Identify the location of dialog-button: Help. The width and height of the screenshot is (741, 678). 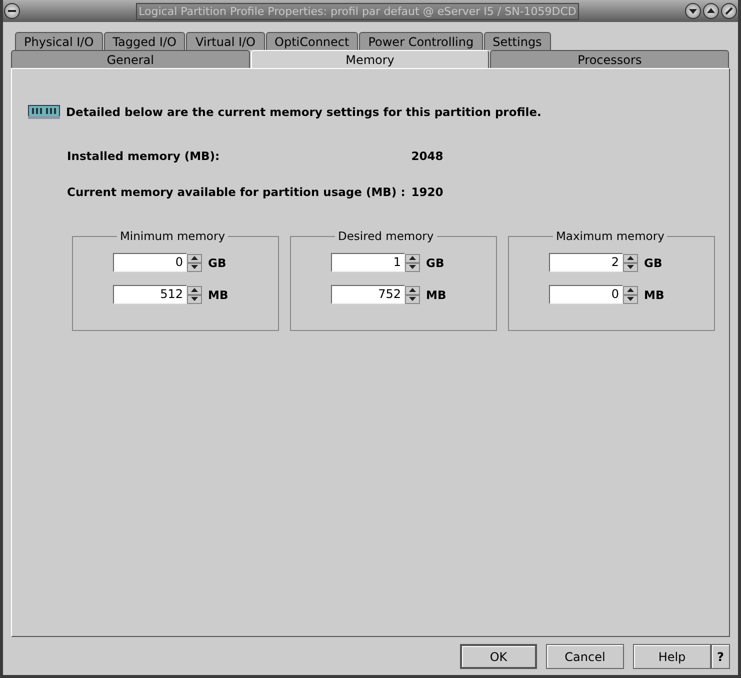
(672, 656).